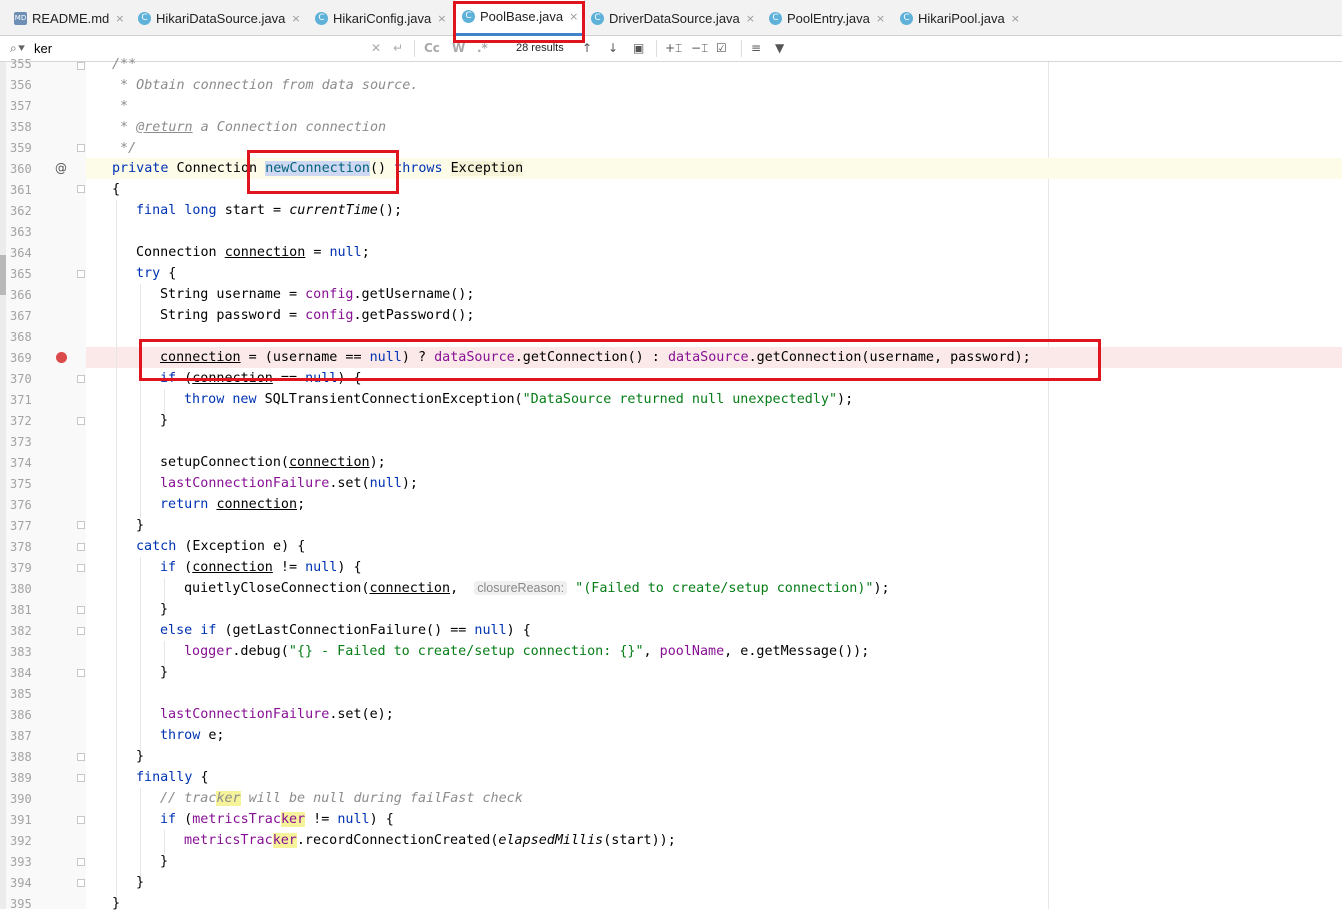  I want to click on code-token: /**, so click(124, 64).